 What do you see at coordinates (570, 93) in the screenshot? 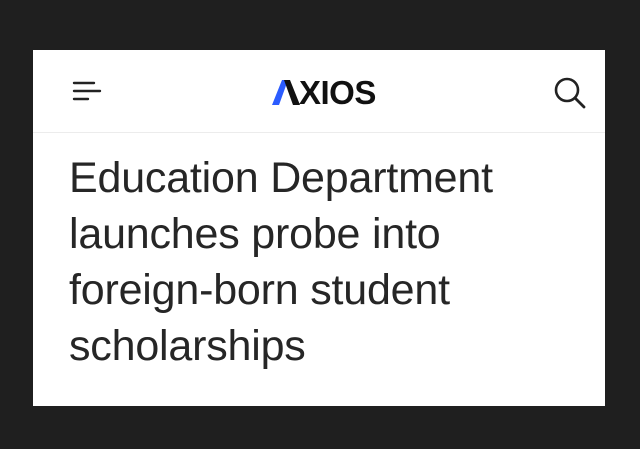
I see `search-icon` at bounding box center [570, 93].